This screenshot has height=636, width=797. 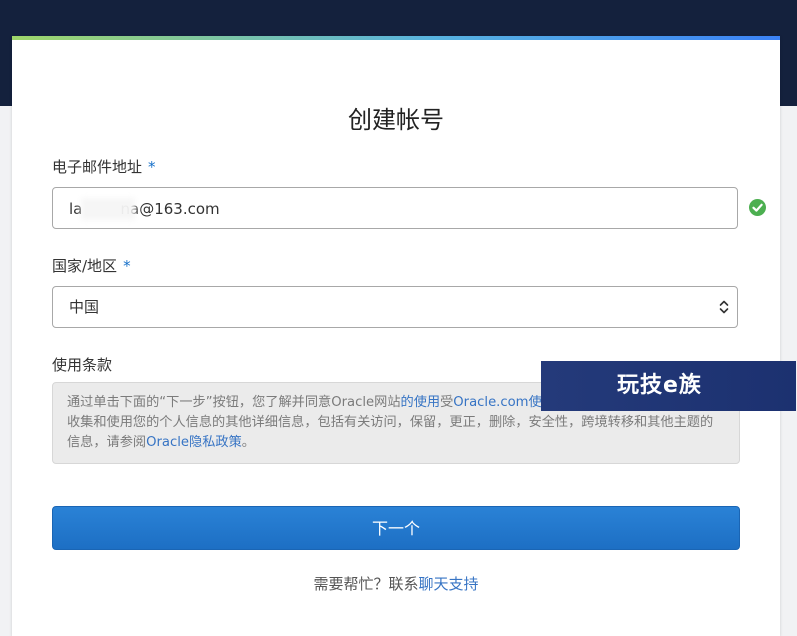 What do you see at coordinates (389, 209) in the screenshot?
I see `email-input` at bounding box center [389, 209].